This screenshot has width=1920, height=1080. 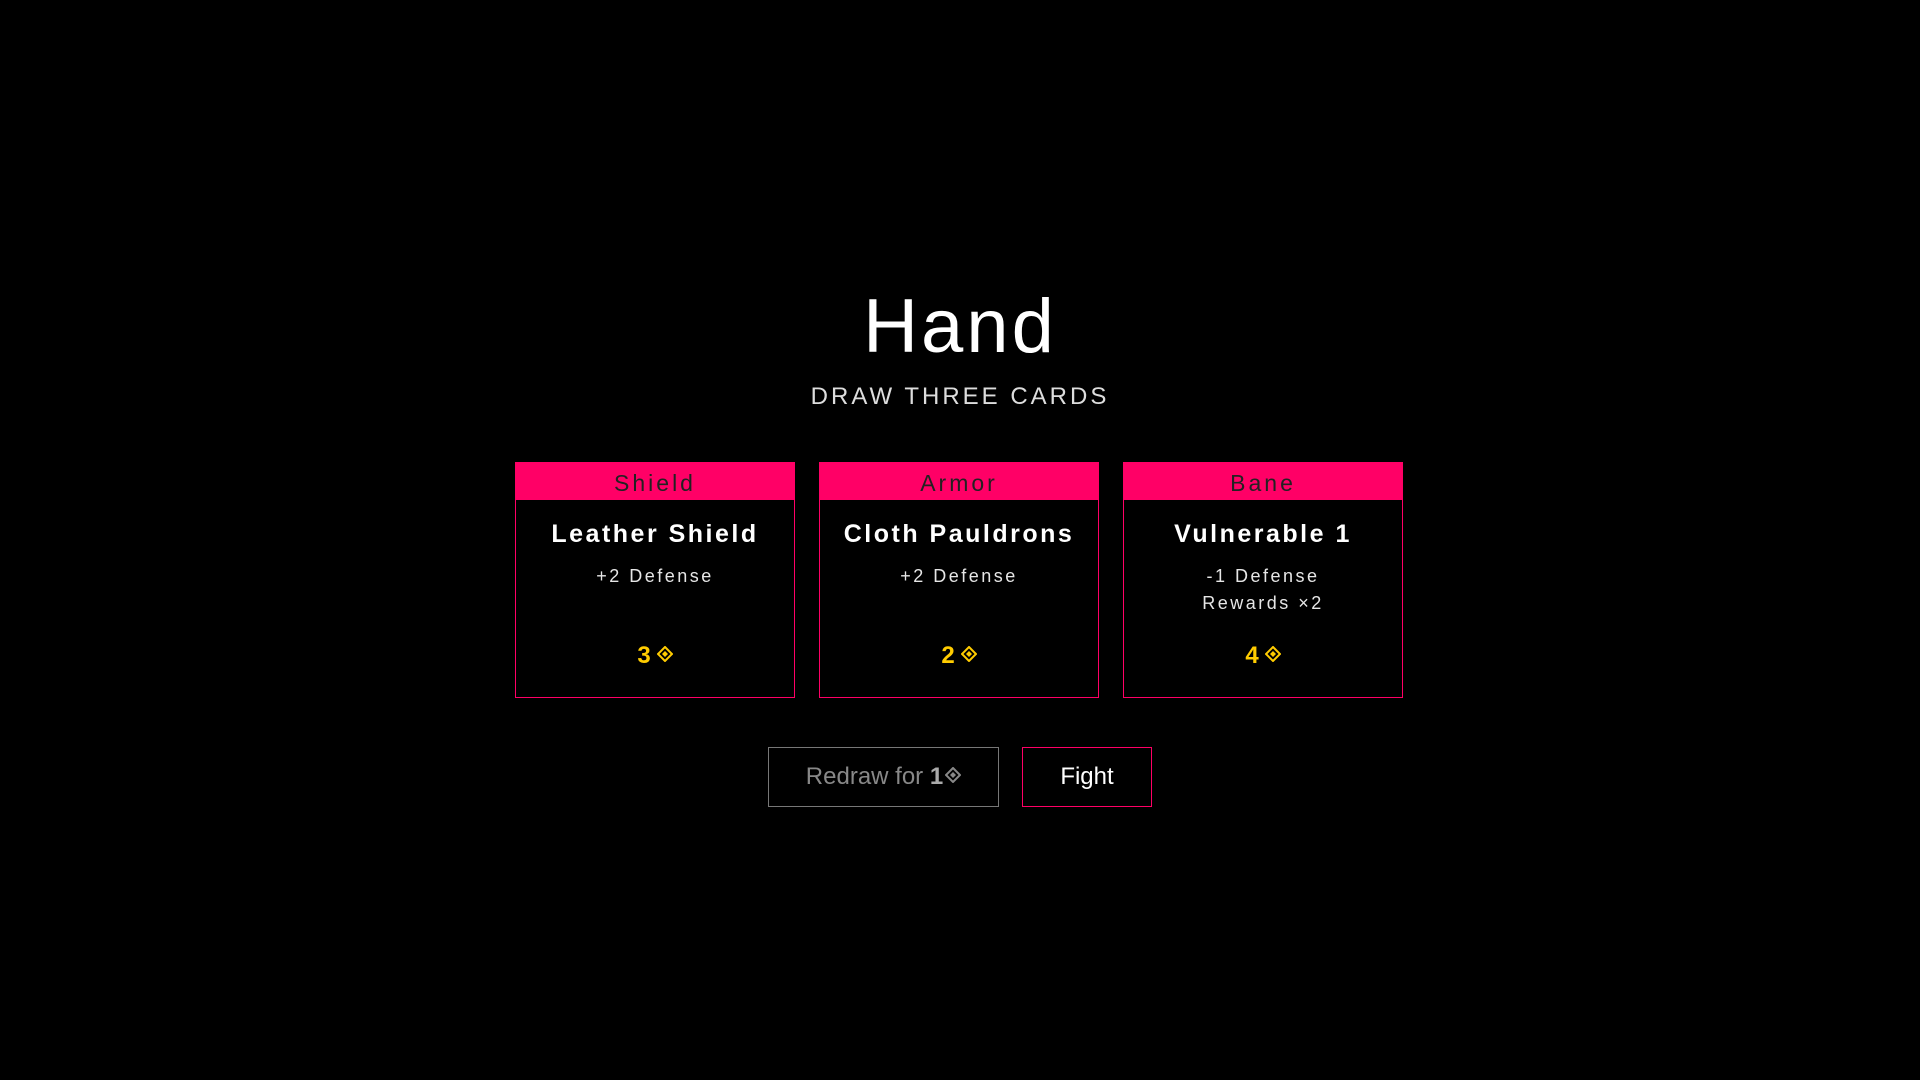 I want to click on card-cost: 3, so click(x=655, y=656).